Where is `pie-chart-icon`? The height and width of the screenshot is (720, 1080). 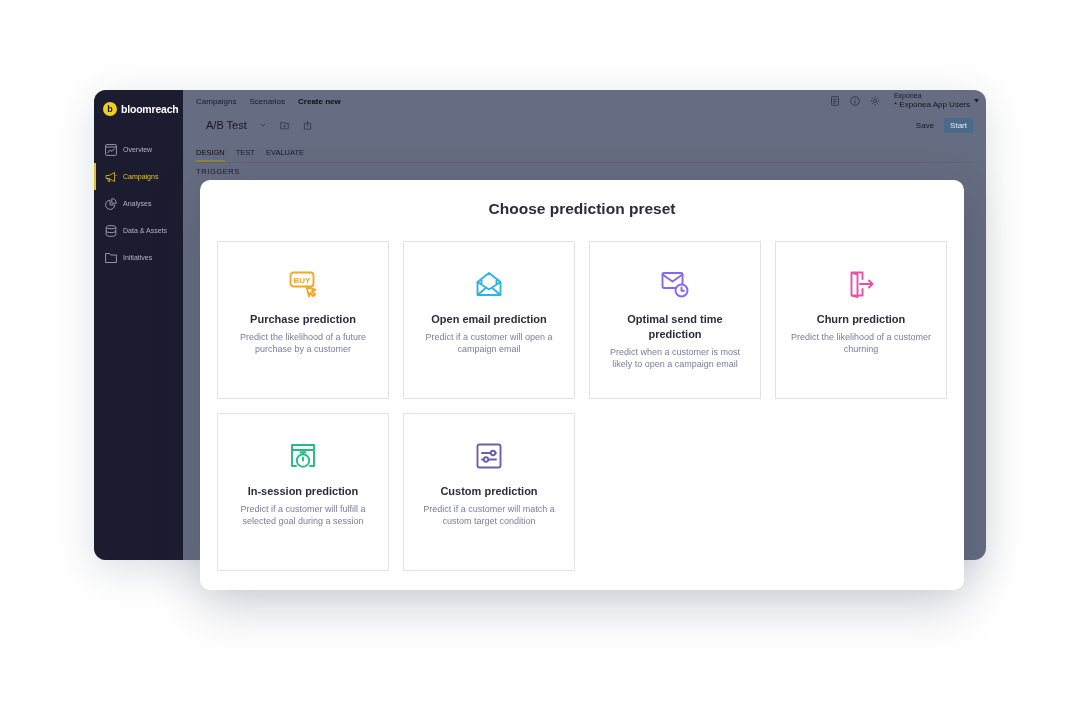
pie-chart-icon is located at coordinates (111, 203).